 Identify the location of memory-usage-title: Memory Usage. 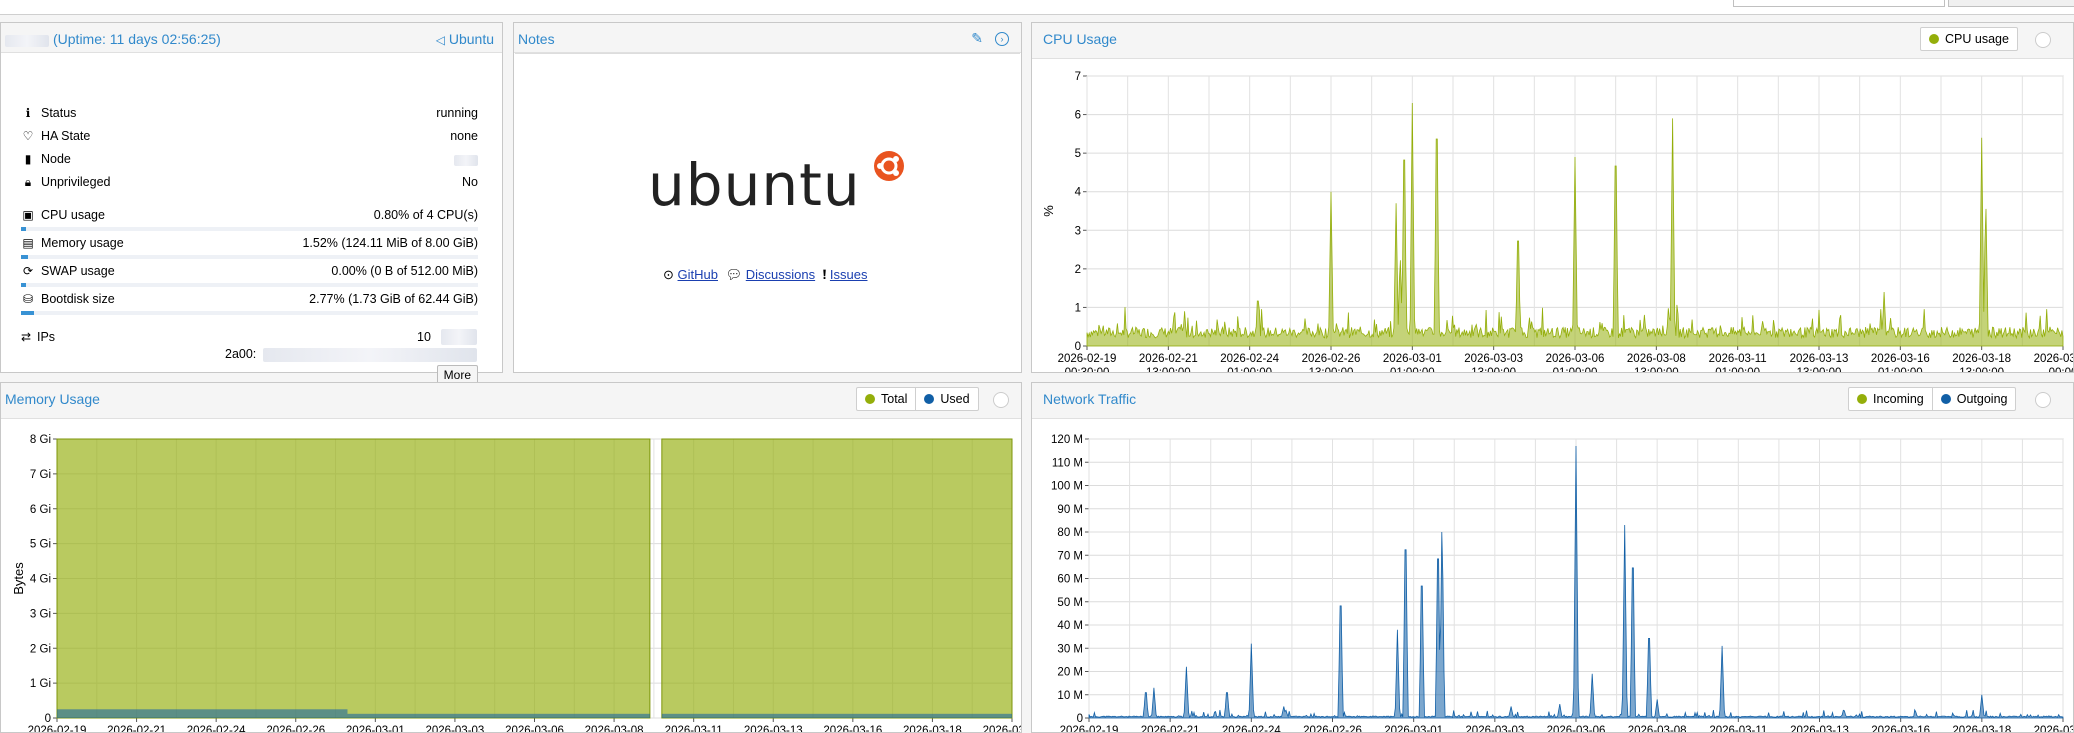
(52, 399).